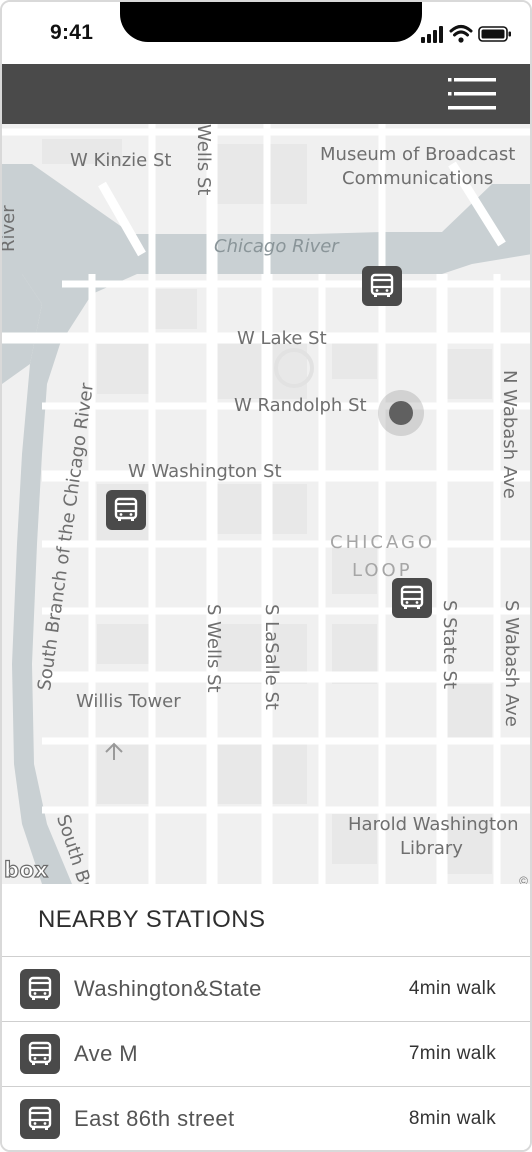 The height and width of the screenshot is (1152, 532). I want to click on station-name: Ave M, so click(106, 1053).